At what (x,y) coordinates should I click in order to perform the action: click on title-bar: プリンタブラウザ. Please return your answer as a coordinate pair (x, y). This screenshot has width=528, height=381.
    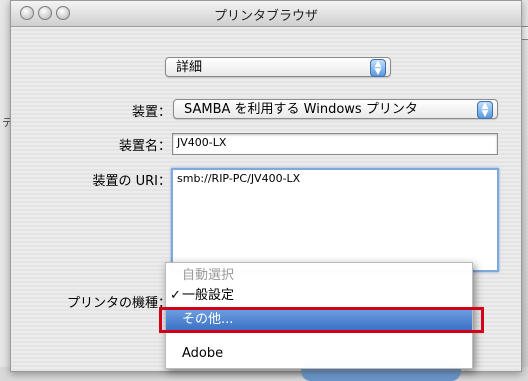
    Looking at the image, I should click on (266, 14).